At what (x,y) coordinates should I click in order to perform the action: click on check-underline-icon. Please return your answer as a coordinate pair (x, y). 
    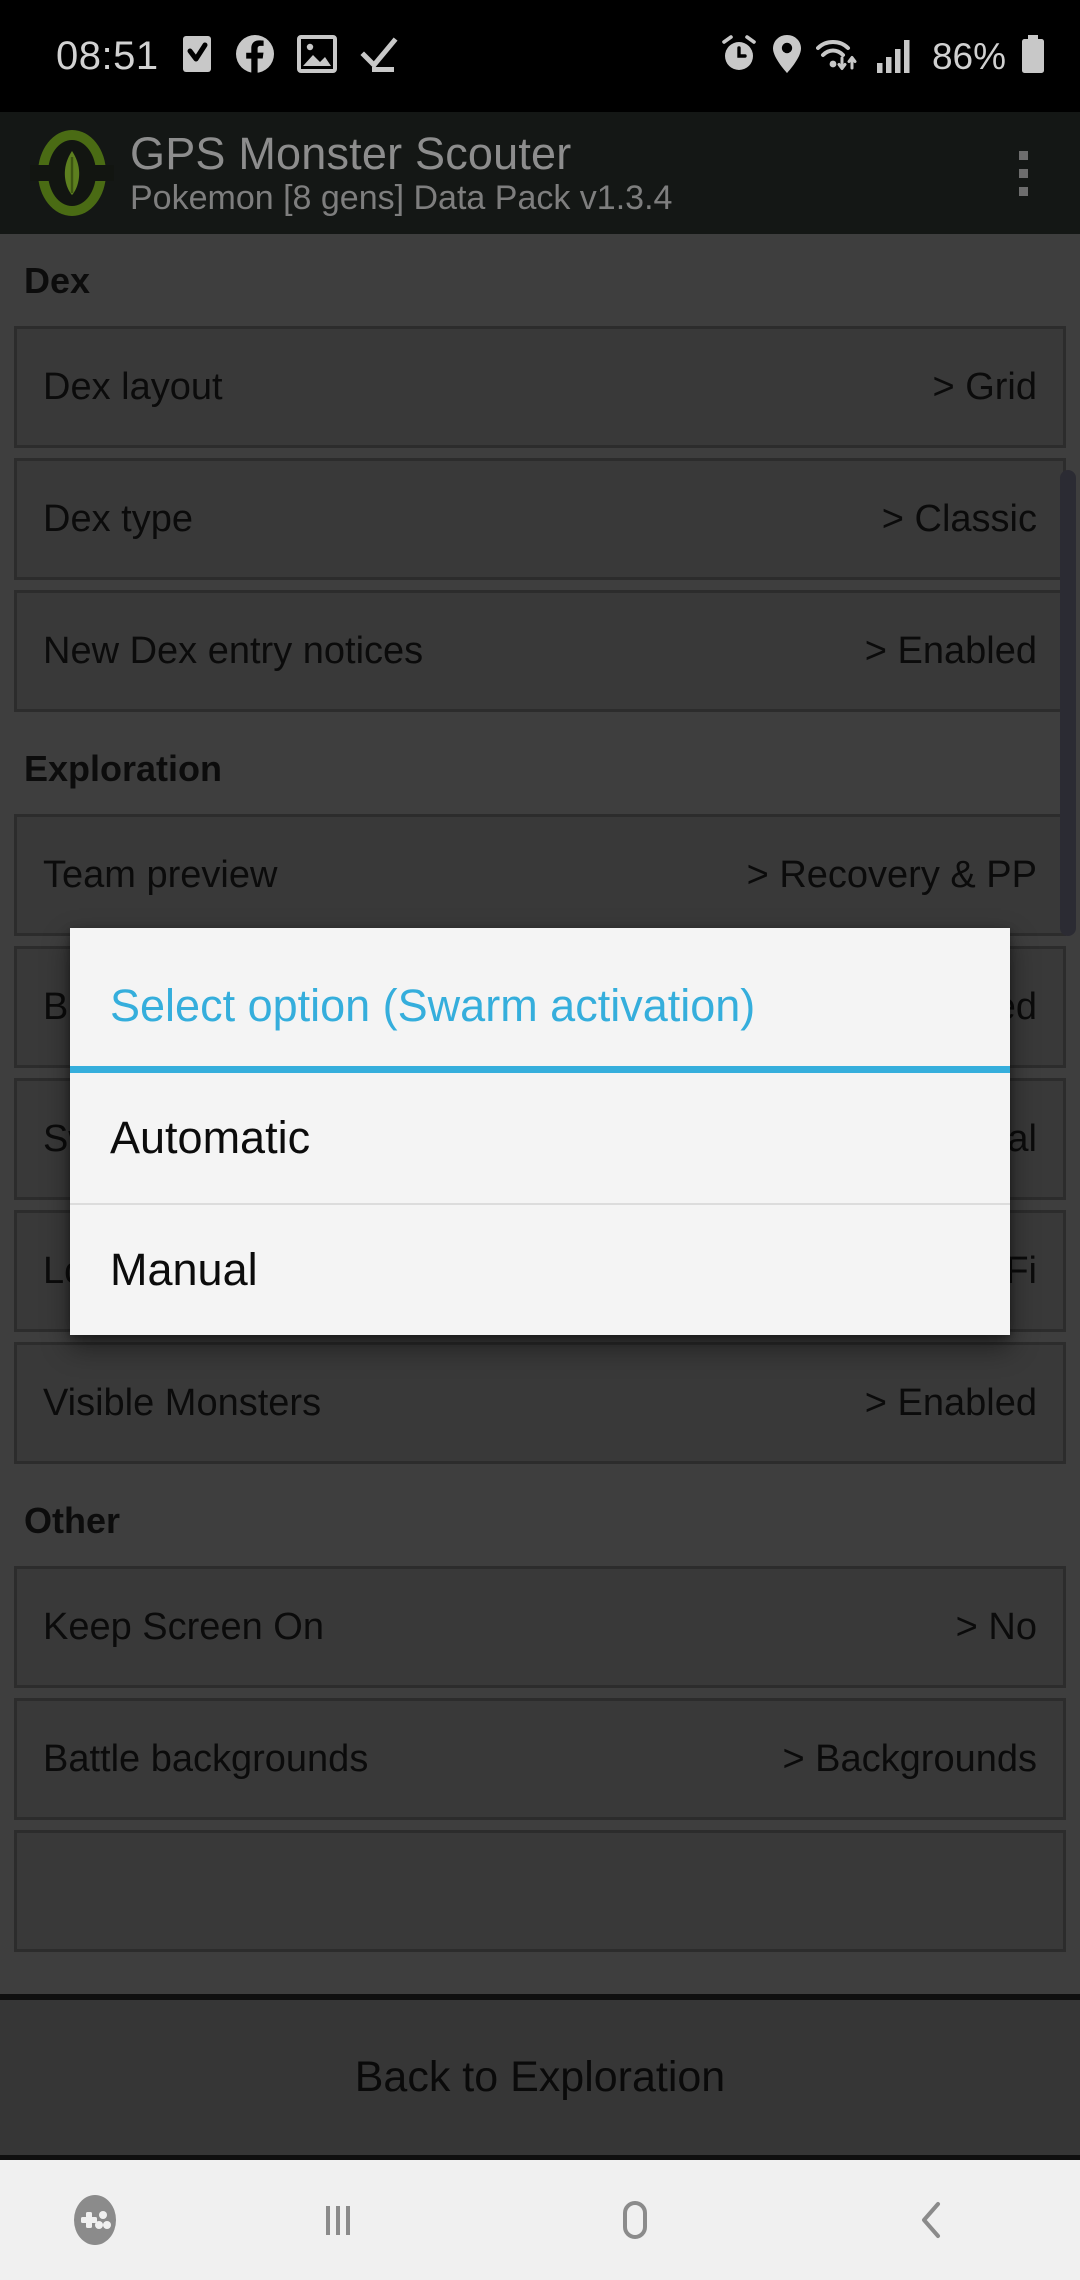
    Looking at the image, I should click on (379, 56).